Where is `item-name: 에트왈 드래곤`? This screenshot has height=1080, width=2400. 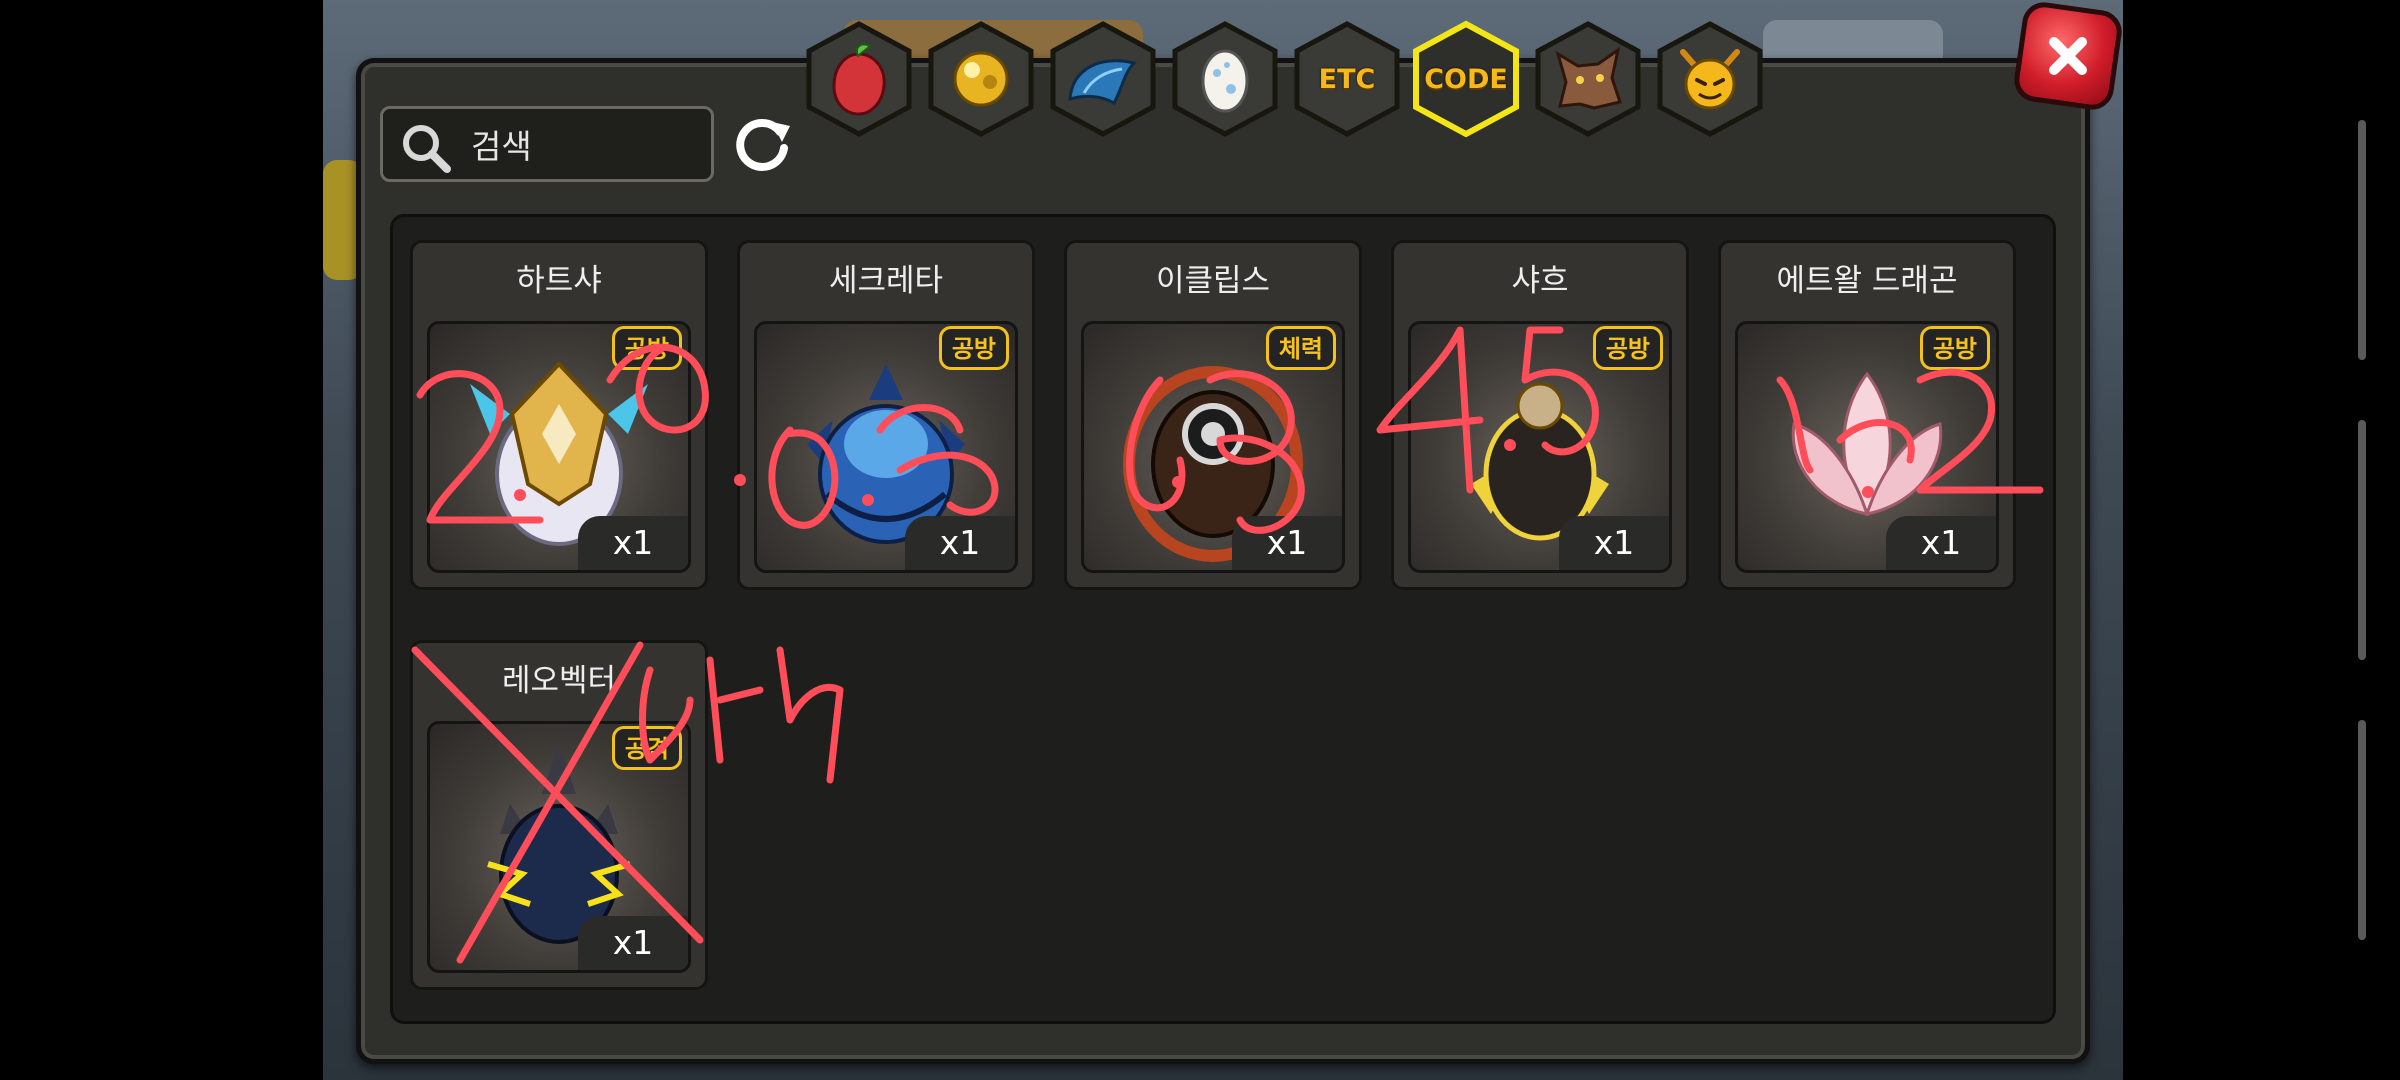 item-name: 에트왈 드래곤 is located at coordinates (1867, 281).